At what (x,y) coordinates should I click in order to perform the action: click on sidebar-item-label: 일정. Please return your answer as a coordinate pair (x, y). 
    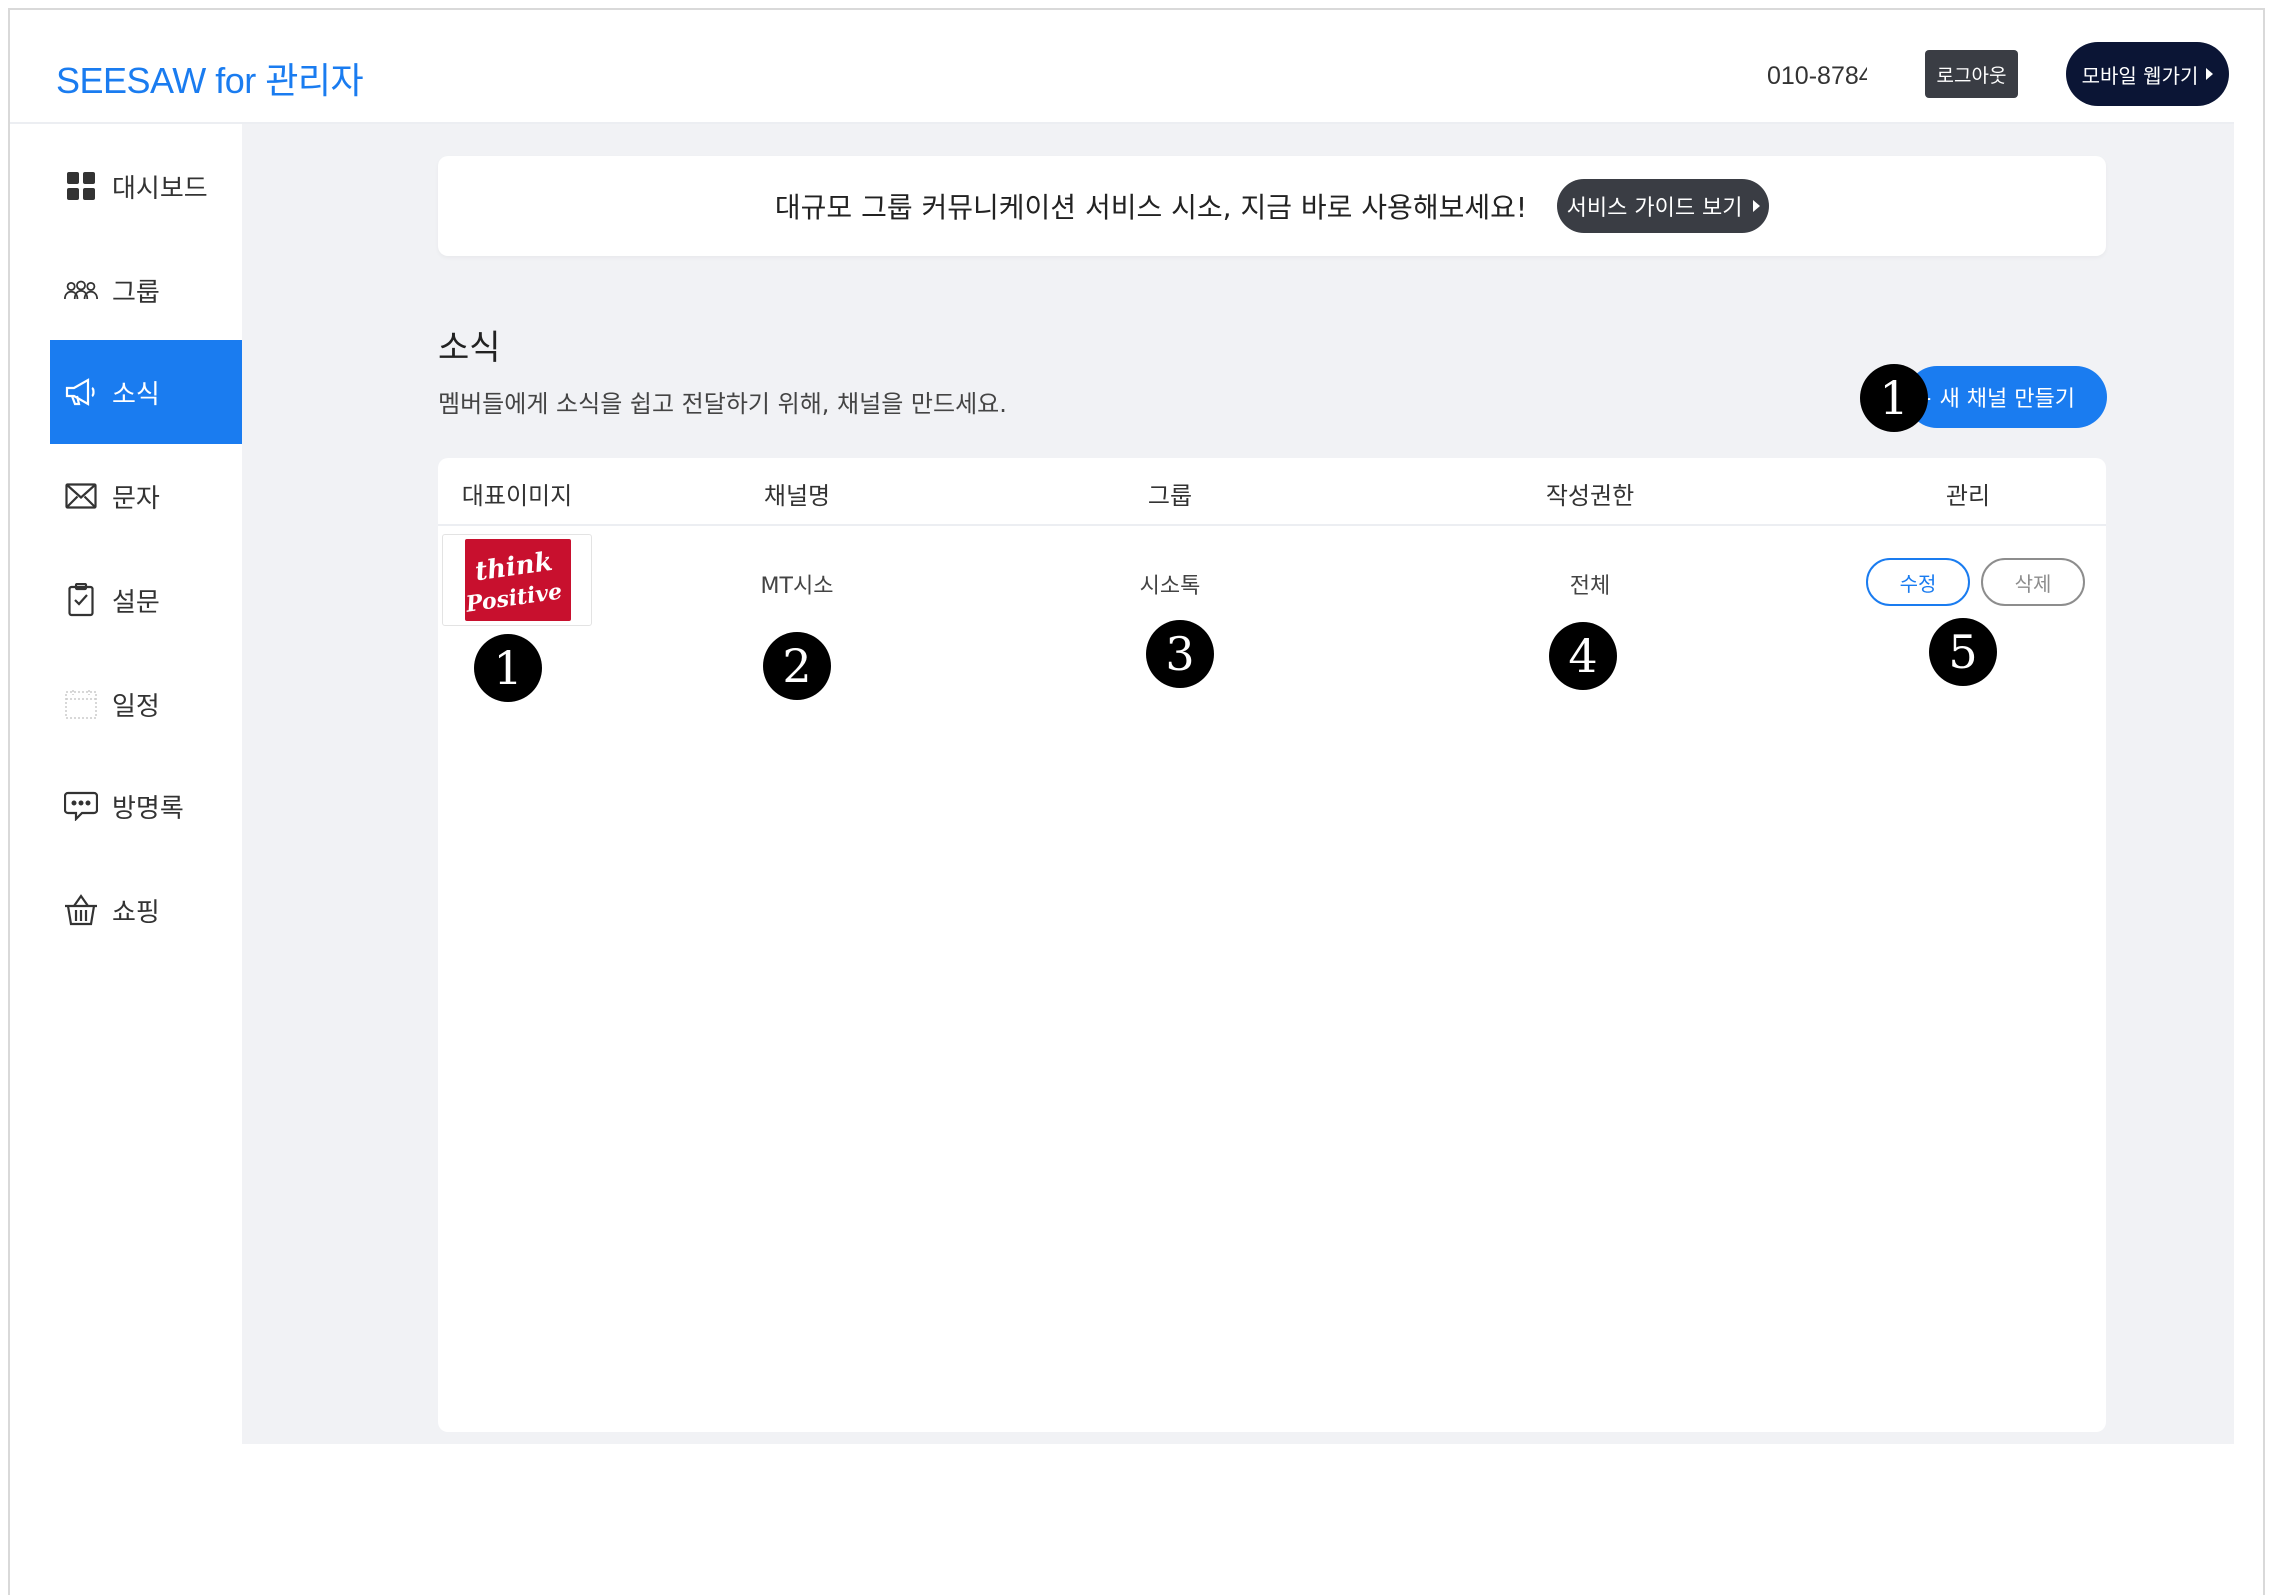
    Looking at the image, I should click on (136, 706).